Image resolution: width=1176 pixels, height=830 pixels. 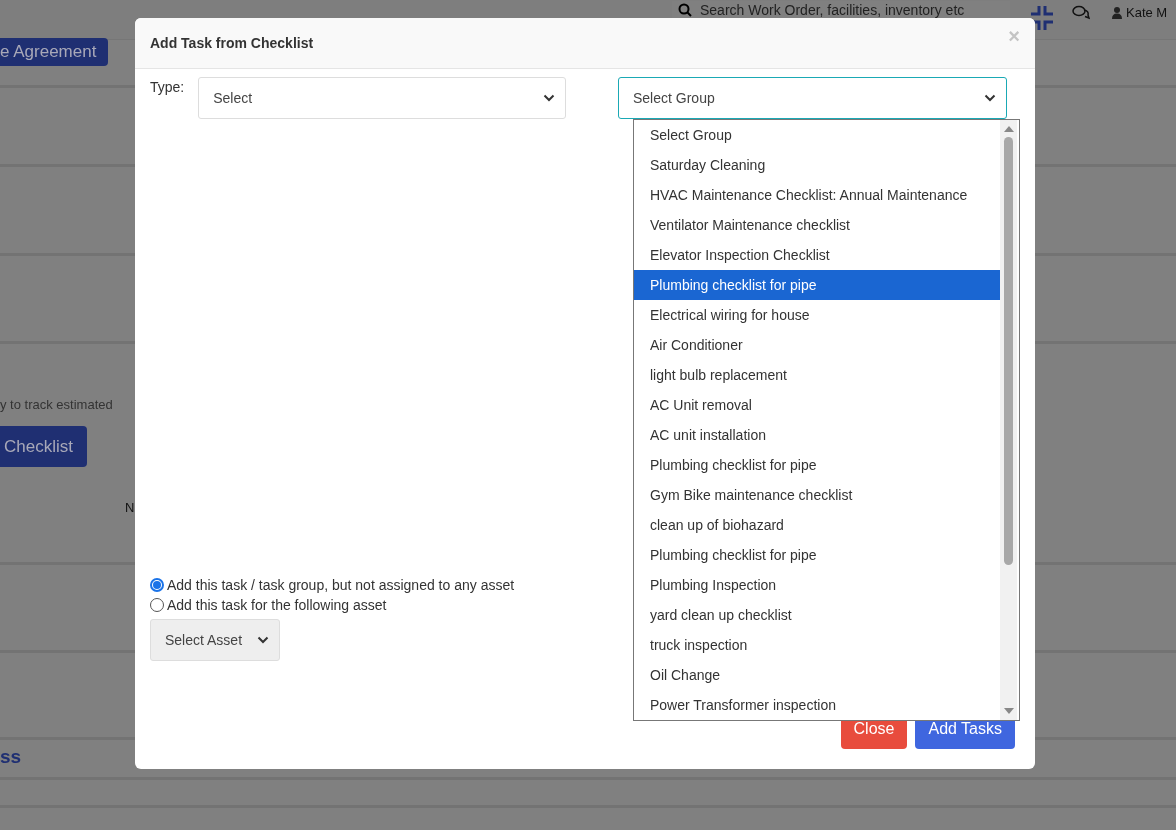 What do you see at coordinates (130, 507) in the screenshot?
I see `column-text: N` at bounding box center [130, 507].